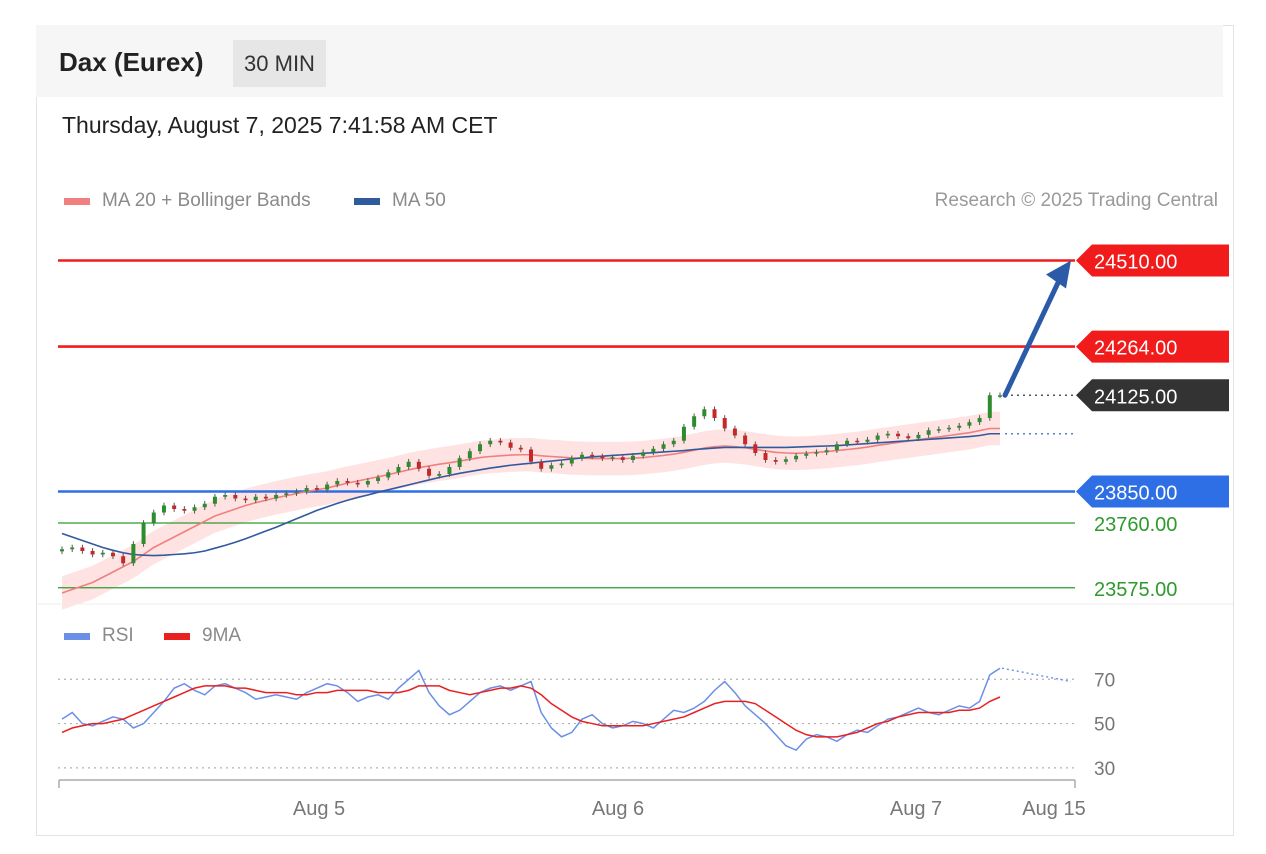 The image size is (1266, 854). What do you see at coordinates (1104, 769) in the screenshot?
I see `rsi-tick-label-30: 30` at bounding box center [1104, 769].